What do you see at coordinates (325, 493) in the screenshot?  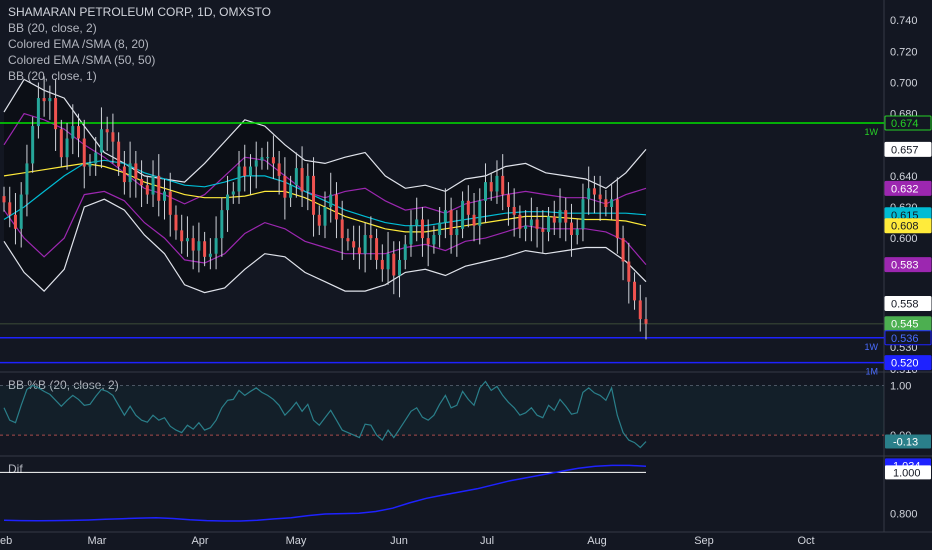 I see `dif-line` at bounding box center [325, 493].